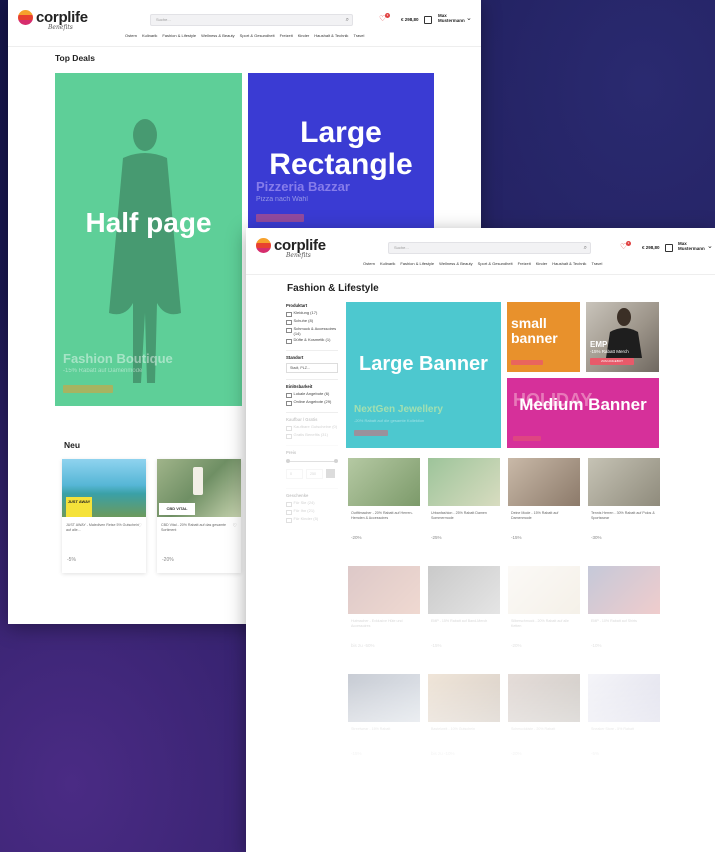  What do you see at coordinates (384, 590) in the screenshot?
I see `product-image` at bounding box center [384, 590].